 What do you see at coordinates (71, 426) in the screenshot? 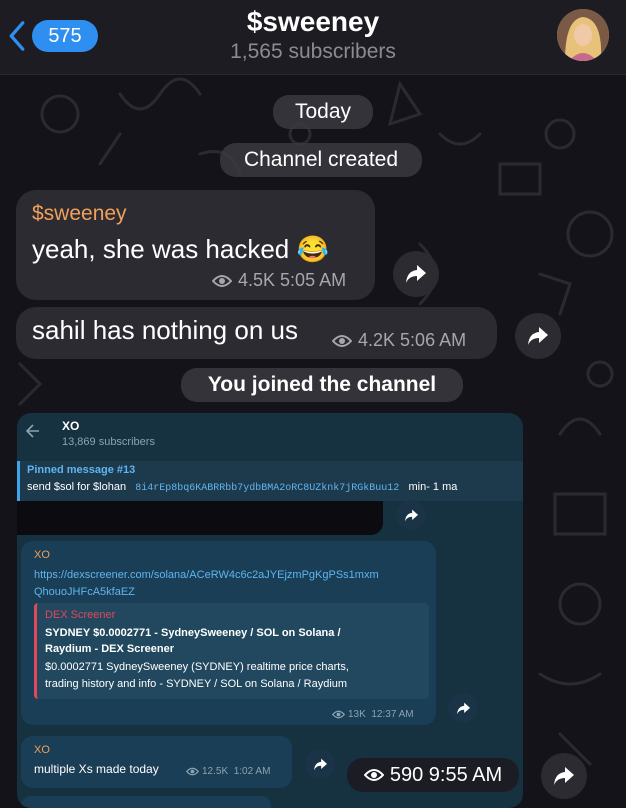
I see `embed-channel-name: XO` at bounding box center [71, 426].